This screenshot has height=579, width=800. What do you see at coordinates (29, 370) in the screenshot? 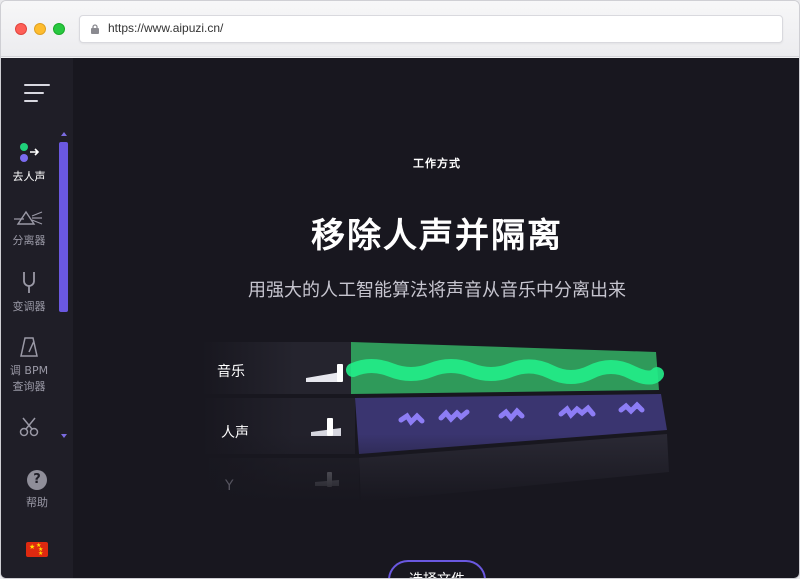
I see `sidebar-item-label: 调 BPM` at bounding box center [29, 370].